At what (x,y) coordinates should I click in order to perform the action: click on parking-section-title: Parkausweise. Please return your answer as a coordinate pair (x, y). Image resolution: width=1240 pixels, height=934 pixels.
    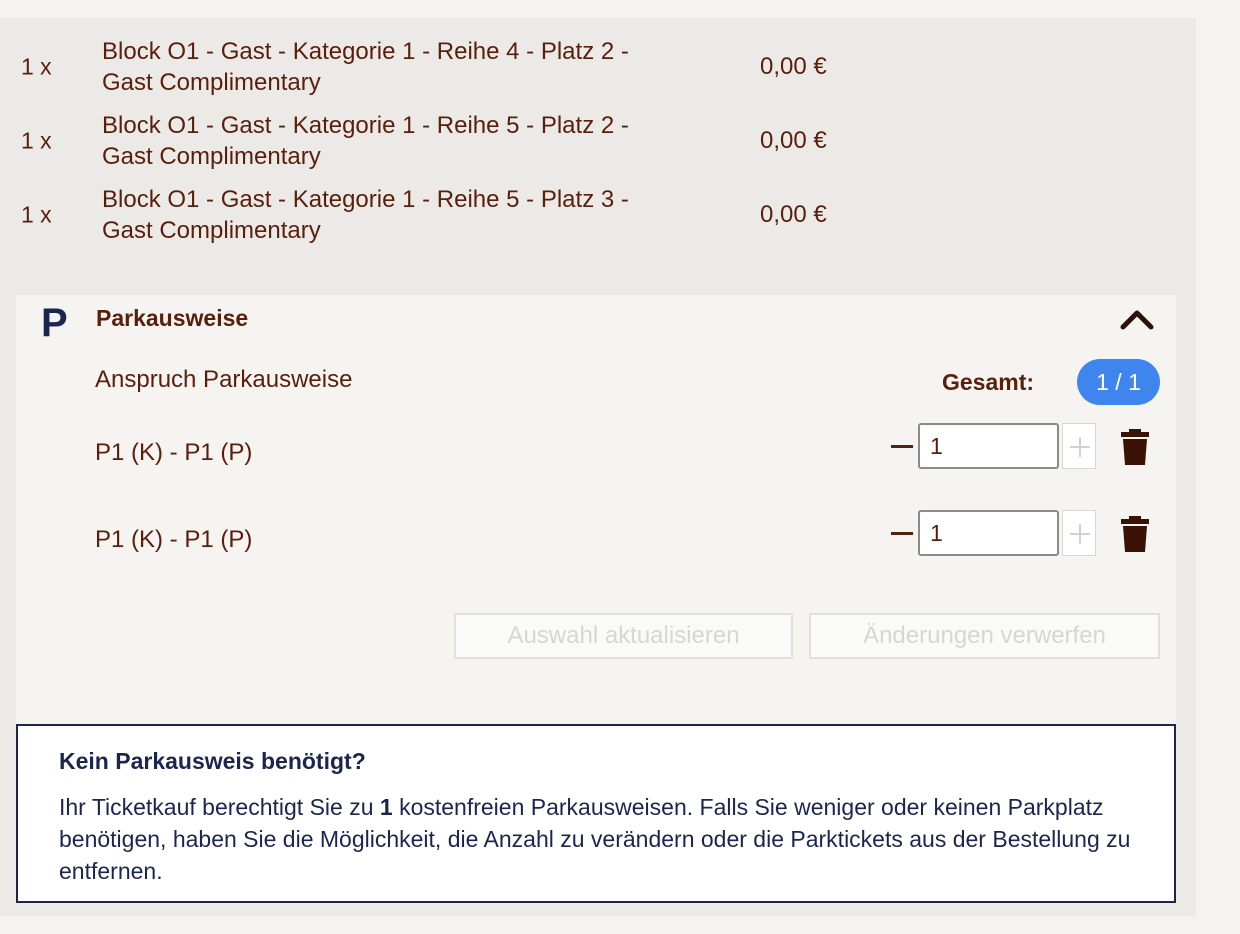
    Looking at the image, I should click on (172, 318).